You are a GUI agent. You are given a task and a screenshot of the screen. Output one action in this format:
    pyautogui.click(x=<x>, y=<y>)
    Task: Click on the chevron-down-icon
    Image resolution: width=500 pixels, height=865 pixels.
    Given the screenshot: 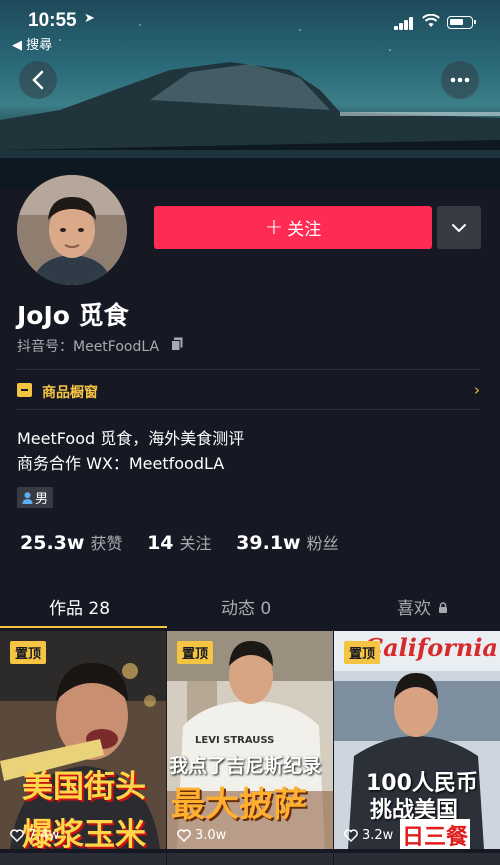 What is the action you would take?
    pyautogui.click(x=459, y=227)
    